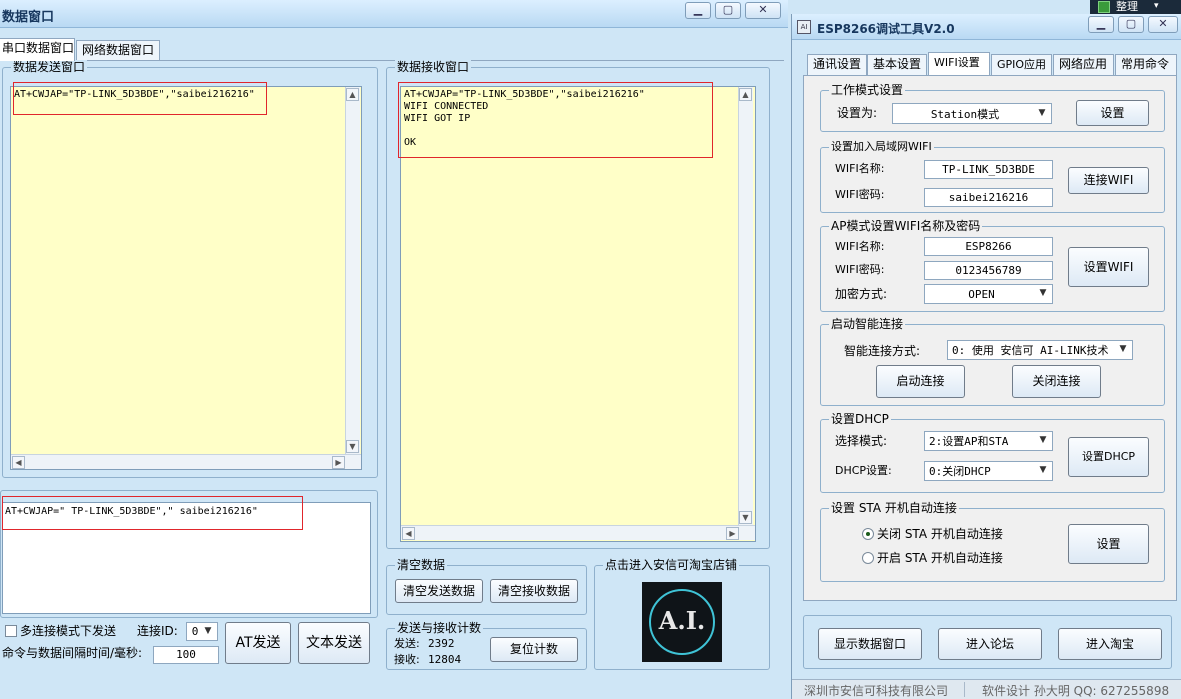 The image size is (1181, 699). What do you see at coordinates (1083, 64) in the screenshot?
I see `tab-network-app: 网络应用` at bounding box center [1083, 64].